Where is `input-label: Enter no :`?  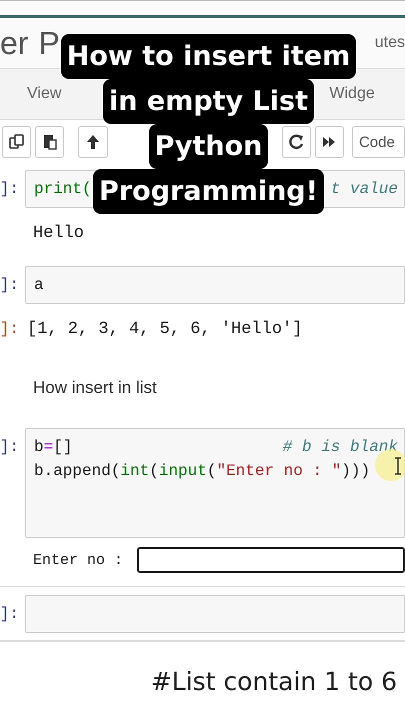
input-label: Enter no : is located at coordinates (78, 560).